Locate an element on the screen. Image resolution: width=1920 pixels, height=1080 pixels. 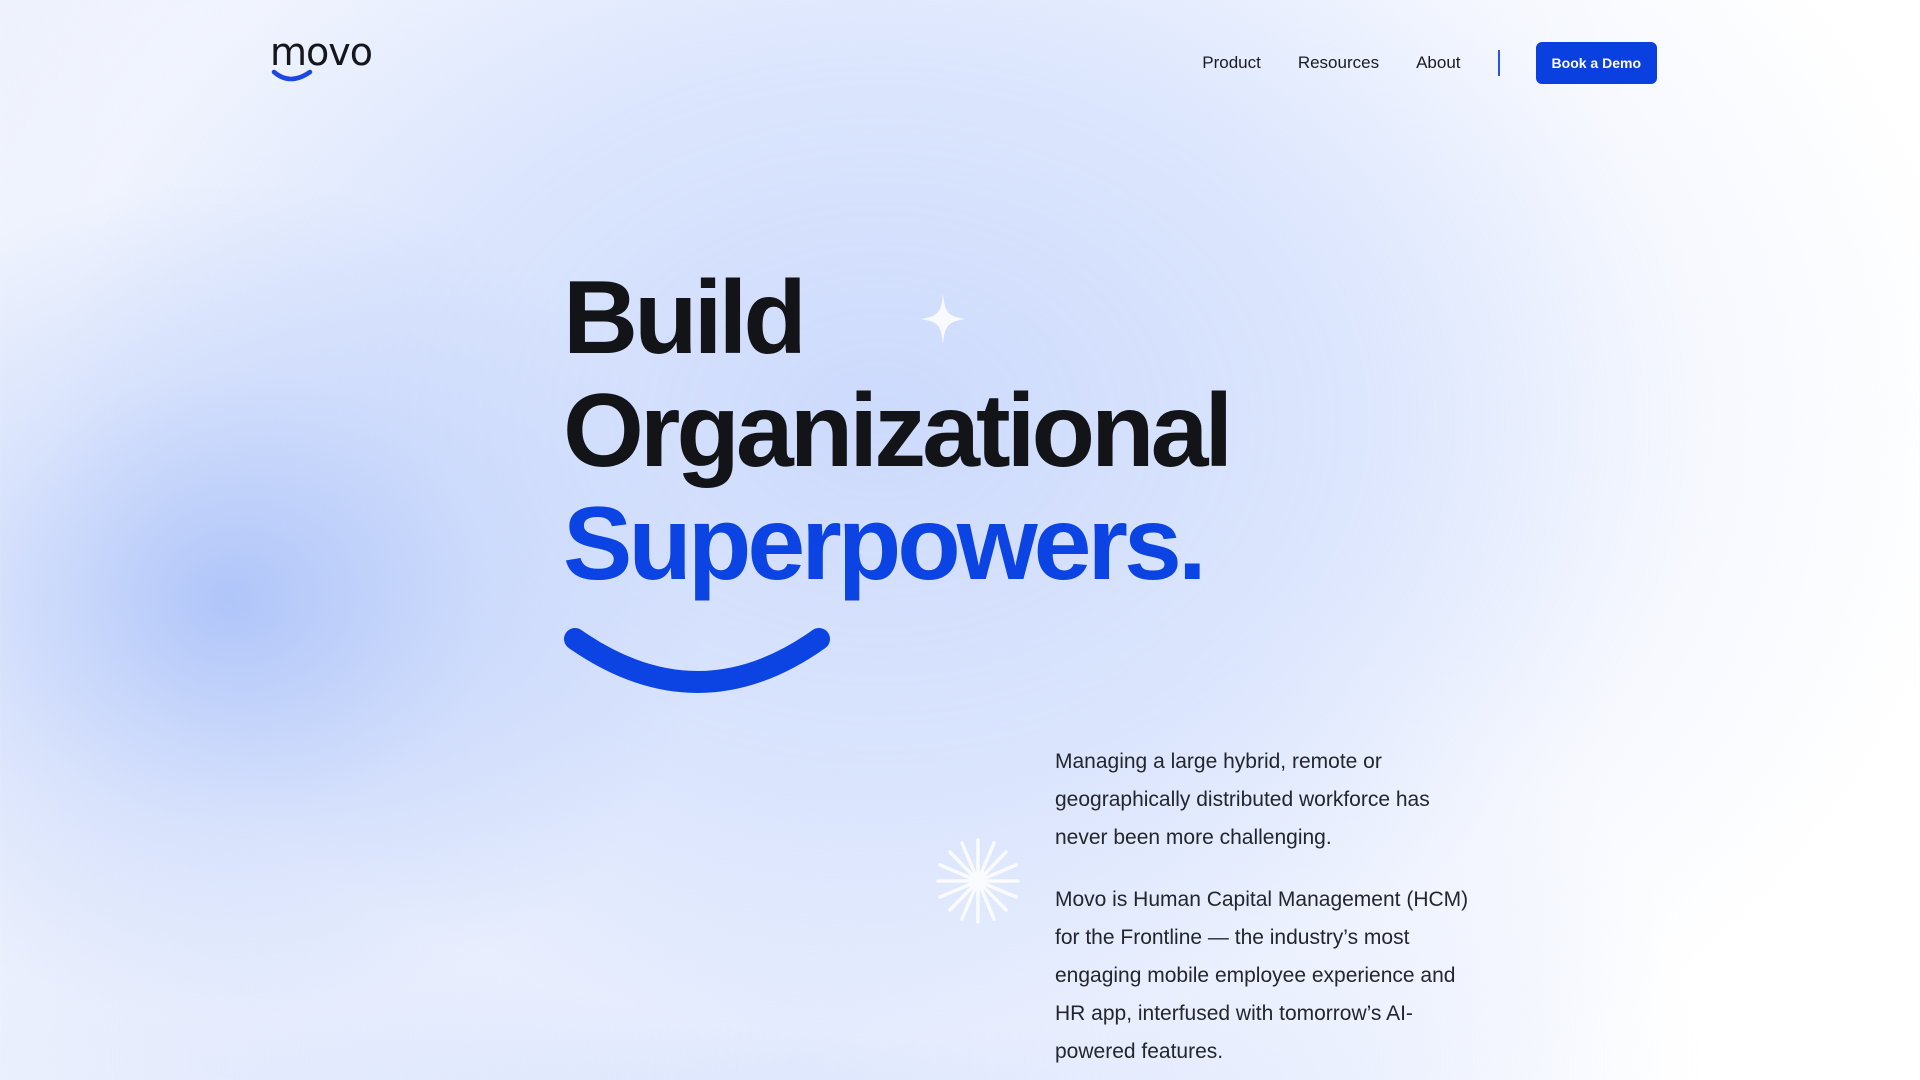
book-demo-button: Book a Demo is located at coordinates (1596, 63).